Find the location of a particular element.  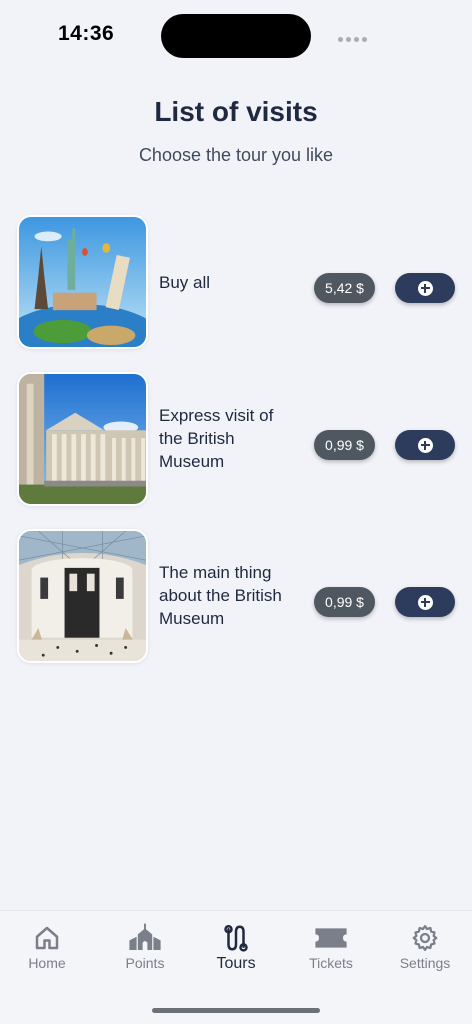

tab-home: Home is located at coordinates (47, 954).